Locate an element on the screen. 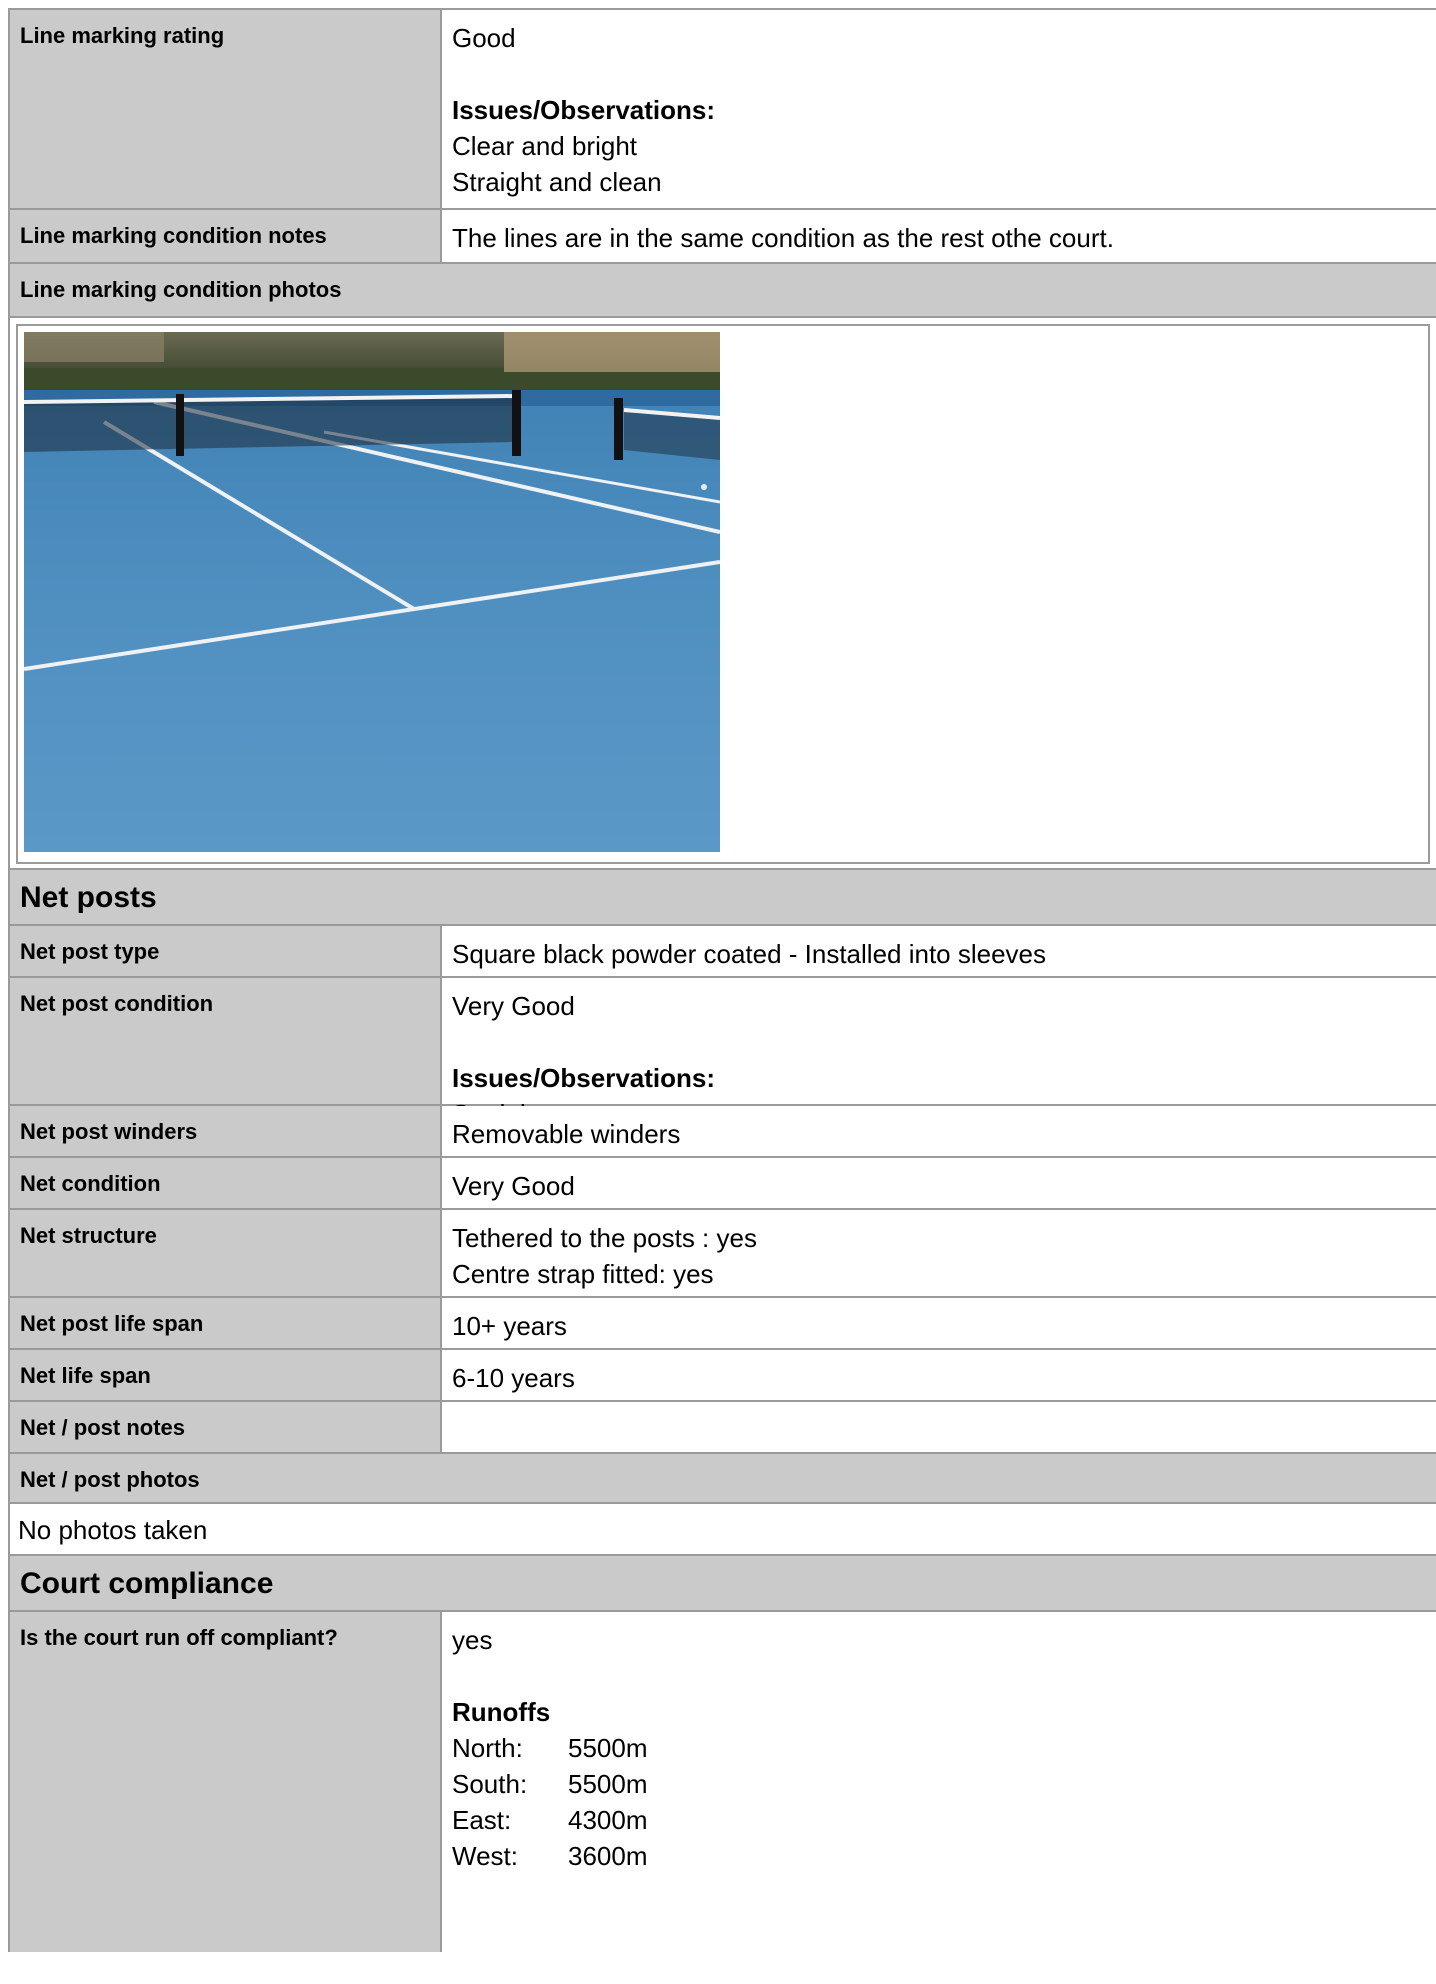 The height and width of the screenshot is (1984, 1436). net-post-notes-label: Net / post notes is located at coordinates (226, 1427).